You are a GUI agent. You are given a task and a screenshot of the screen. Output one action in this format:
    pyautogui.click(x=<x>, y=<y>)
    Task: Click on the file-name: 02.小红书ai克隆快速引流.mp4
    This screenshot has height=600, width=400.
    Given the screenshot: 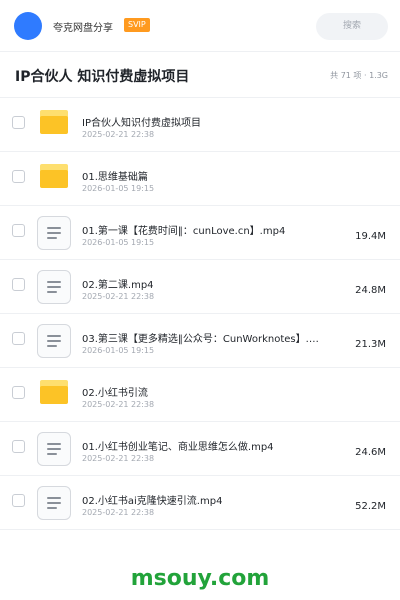 What is the action you would take?
    pyautogui.click(x=152, y=501)
    